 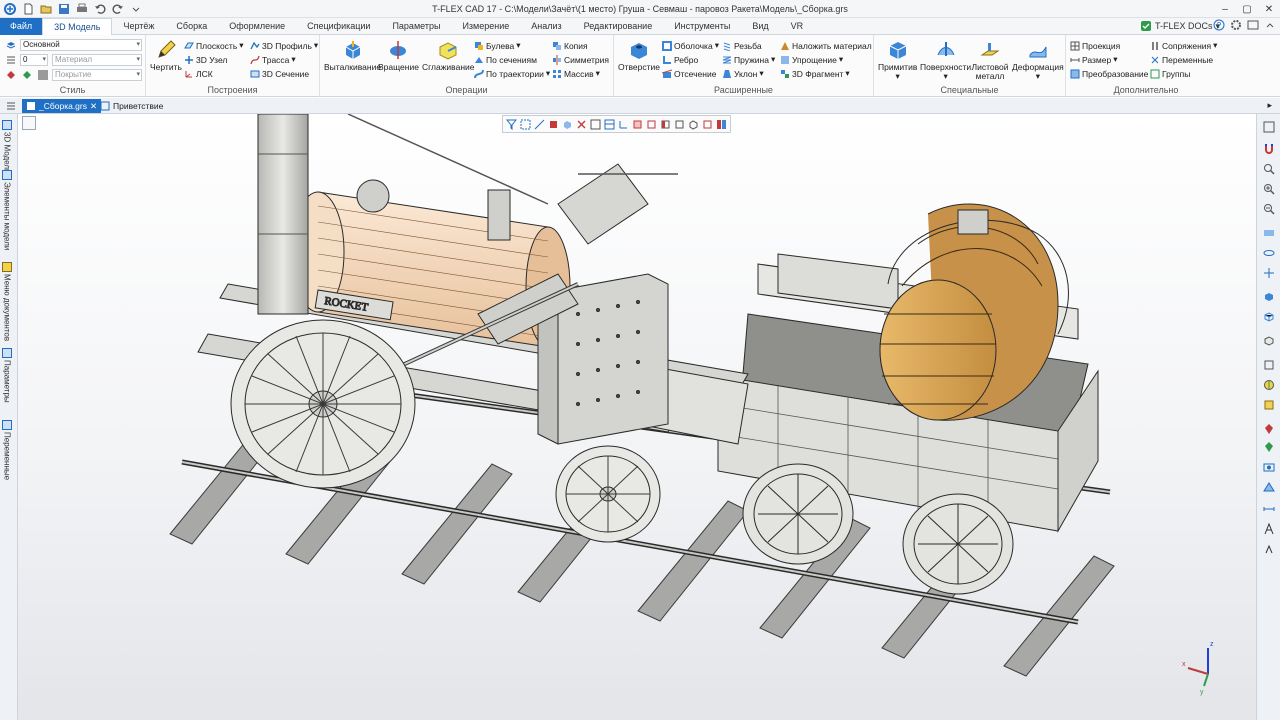 I want to click on size-button: Размер ▾, so click(x=1094, y=59).